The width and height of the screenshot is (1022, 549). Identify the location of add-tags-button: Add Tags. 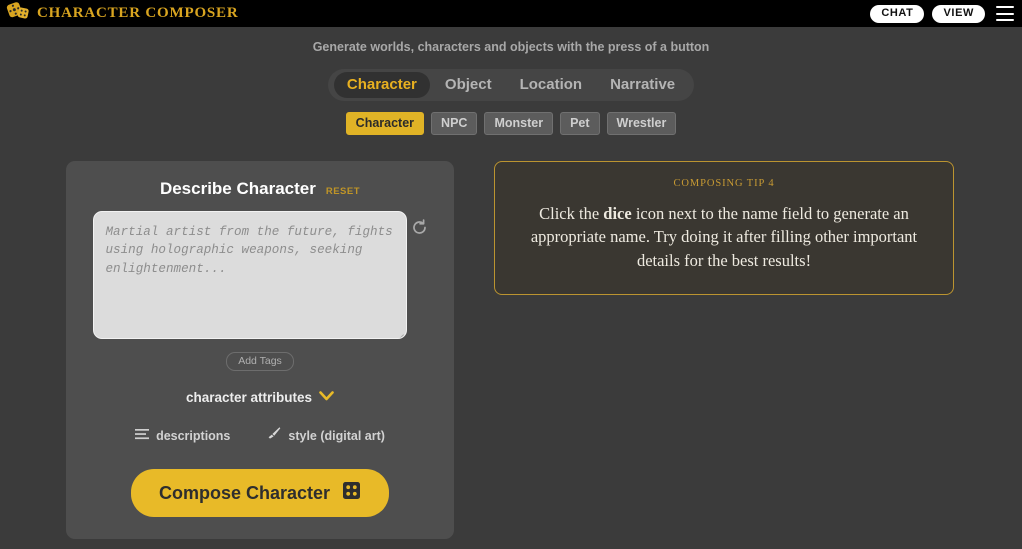
(260, 361).